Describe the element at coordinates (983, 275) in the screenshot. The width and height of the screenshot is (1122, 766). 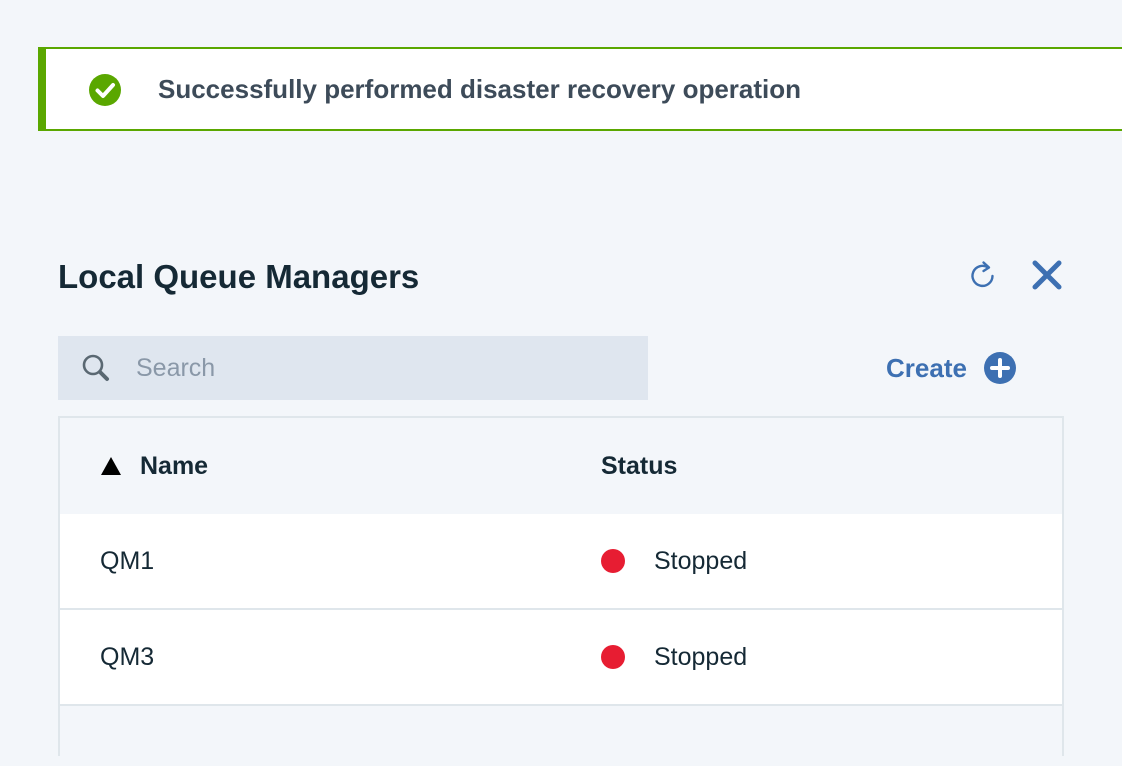
I see `refresh-icon` at that location.